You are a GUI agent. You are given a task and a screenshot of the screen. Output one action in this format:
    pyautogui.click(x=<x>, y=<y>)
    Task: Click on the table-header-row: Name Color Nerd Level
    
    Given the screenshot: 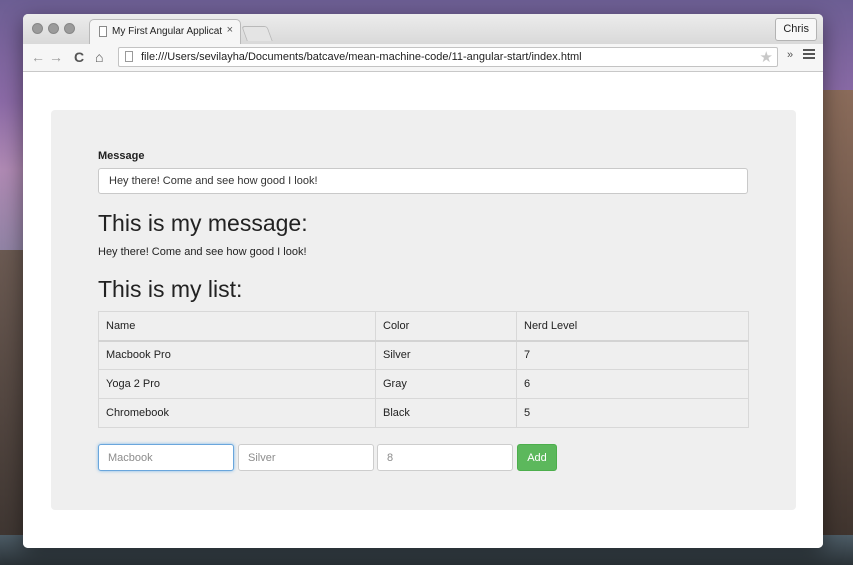 What is the action you would take?
    pyautogui.click(x=423, y=326)
    